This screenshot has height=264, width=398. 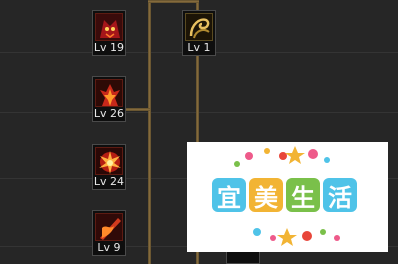 I want to click on skill-slot: Lv 9, so click(x=109, y=233).